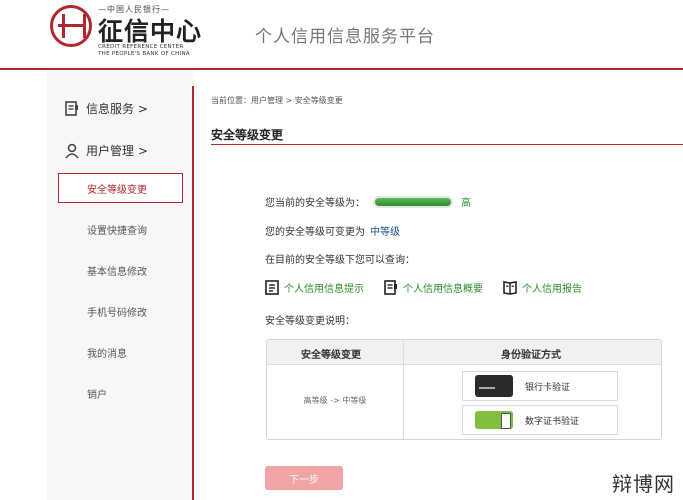 This screenshot has width=683, height=500. I want to click on digital-certificate-icon, so click(494, 420).